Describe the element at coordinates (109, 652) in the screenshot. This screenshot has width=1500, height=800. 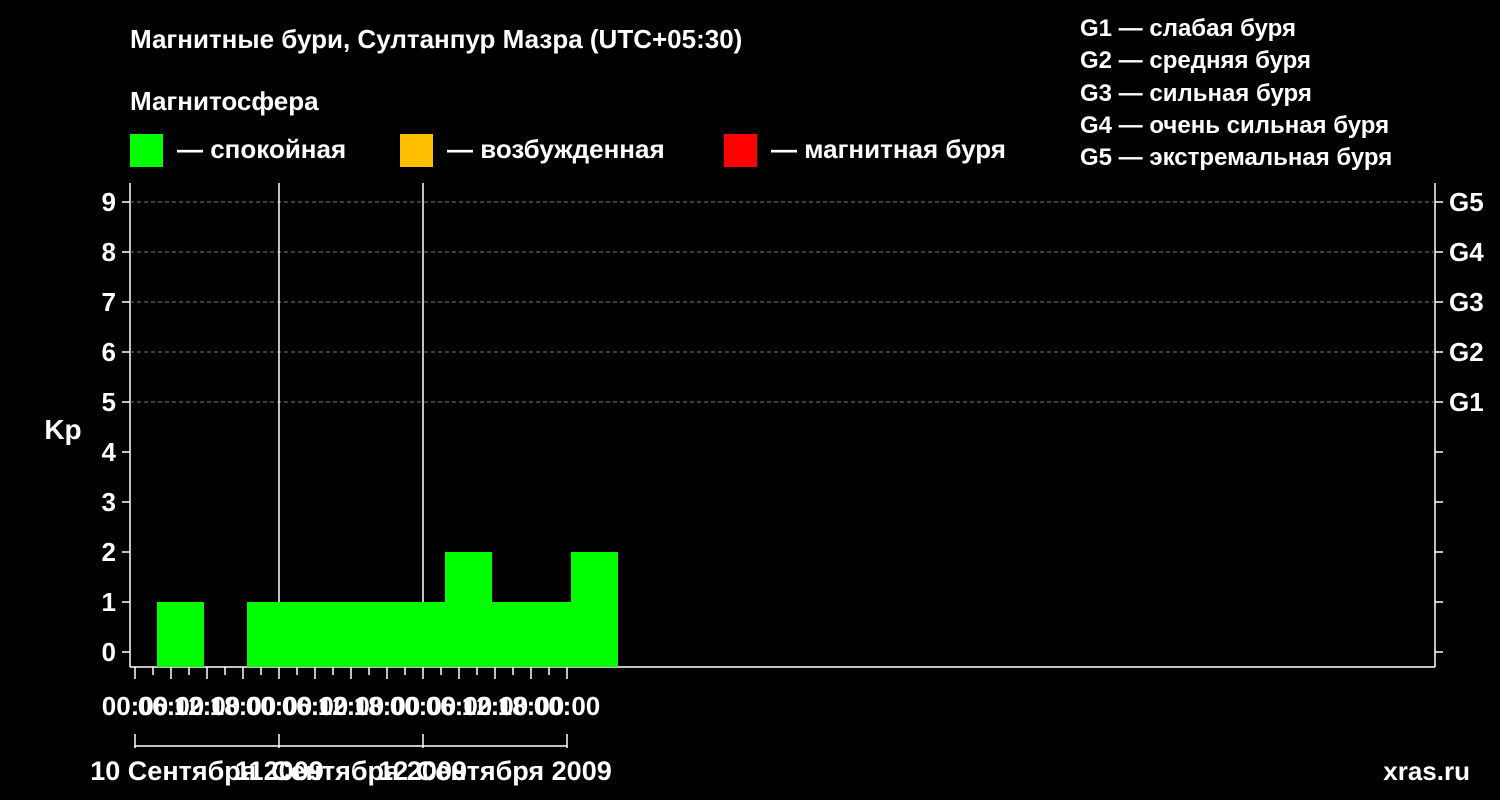
I see `y-tick-label: 0` at that location.